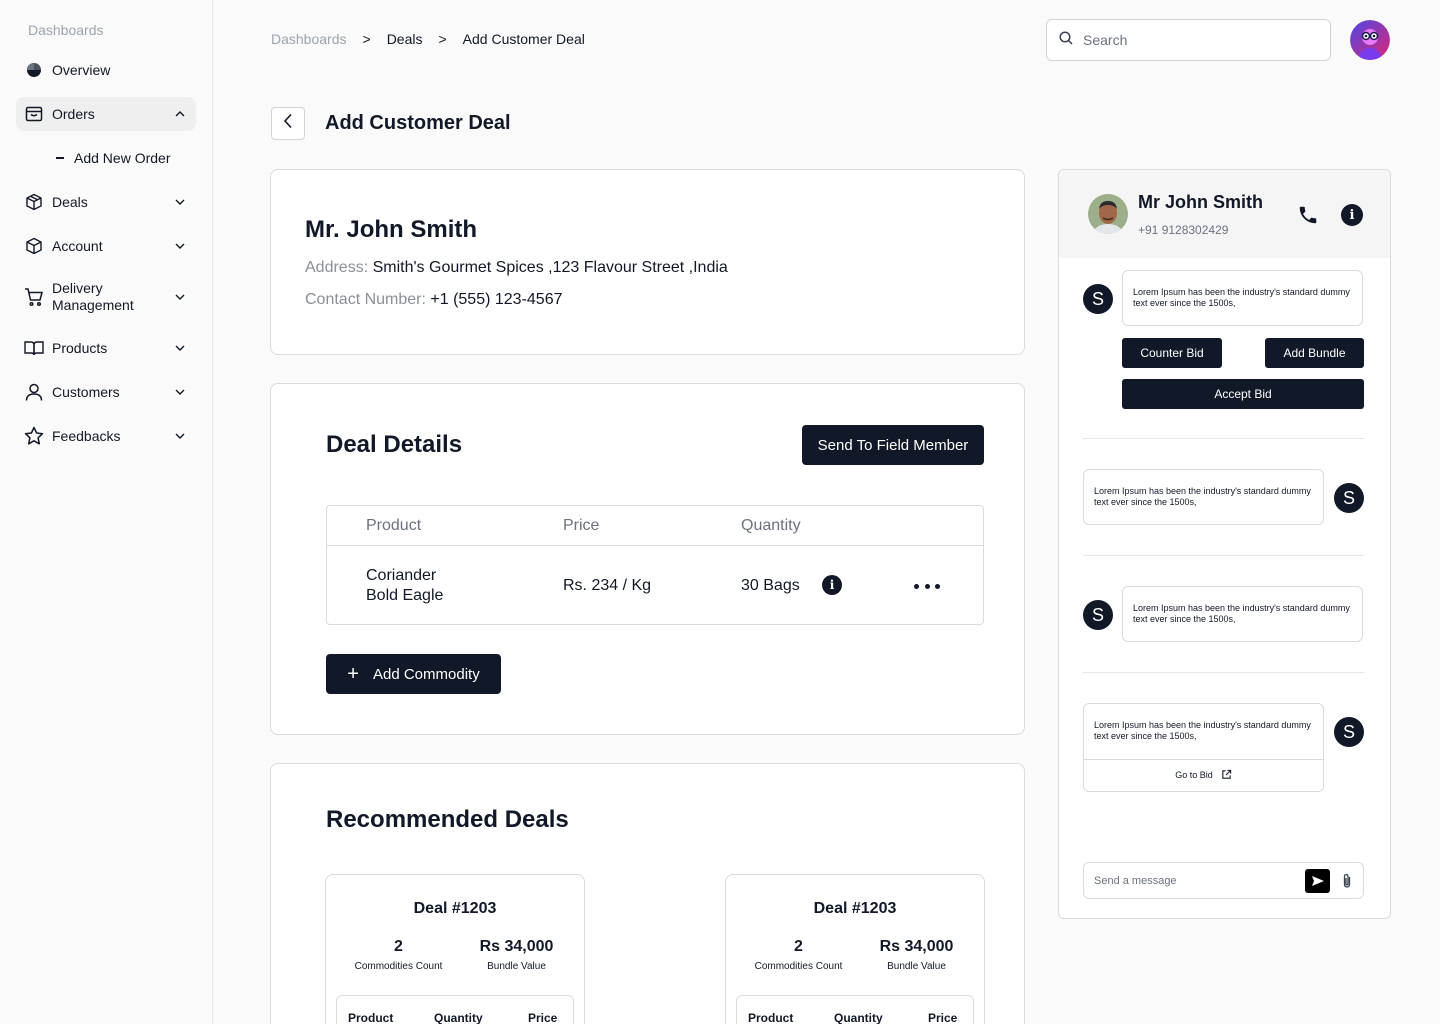  What do you see at coordinates (405, 39) in the screenshot?
I see `breadcrumb-deals: Deals` at bounding box center [405, 39].